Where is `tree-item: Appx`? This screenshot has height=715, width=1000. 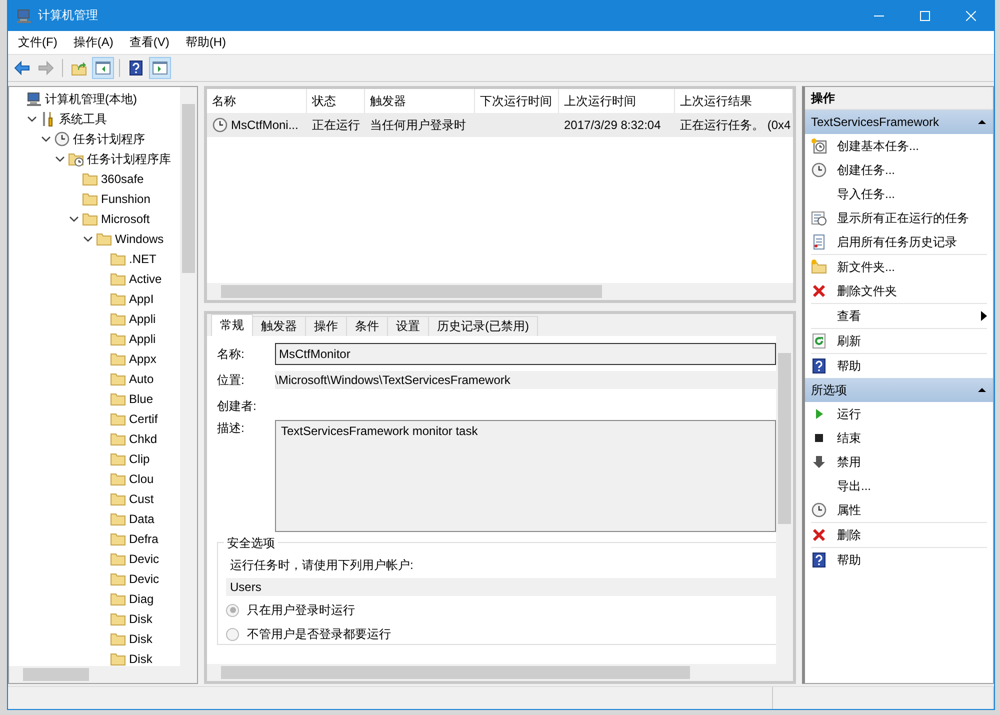
tree-item: Appx is located at coordinates (142, 359).